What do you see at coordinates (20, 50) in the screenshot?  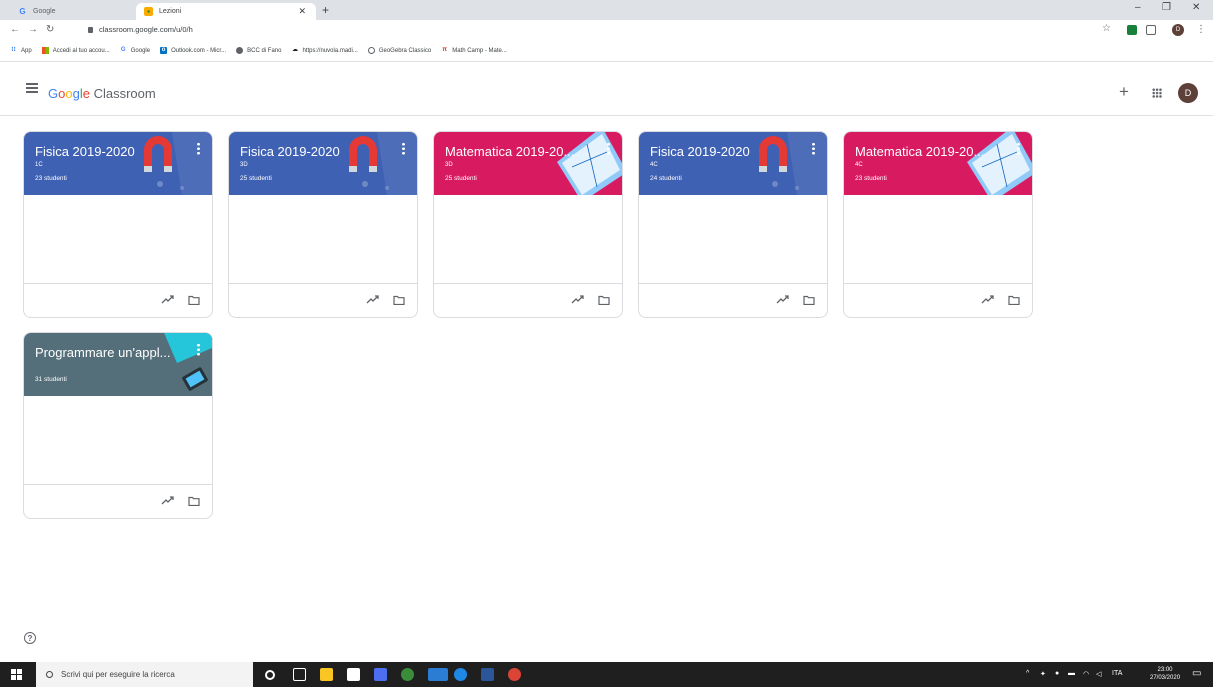 I see `bookmark-item: ⁝⁝ App` at bounding box center [20, 50].